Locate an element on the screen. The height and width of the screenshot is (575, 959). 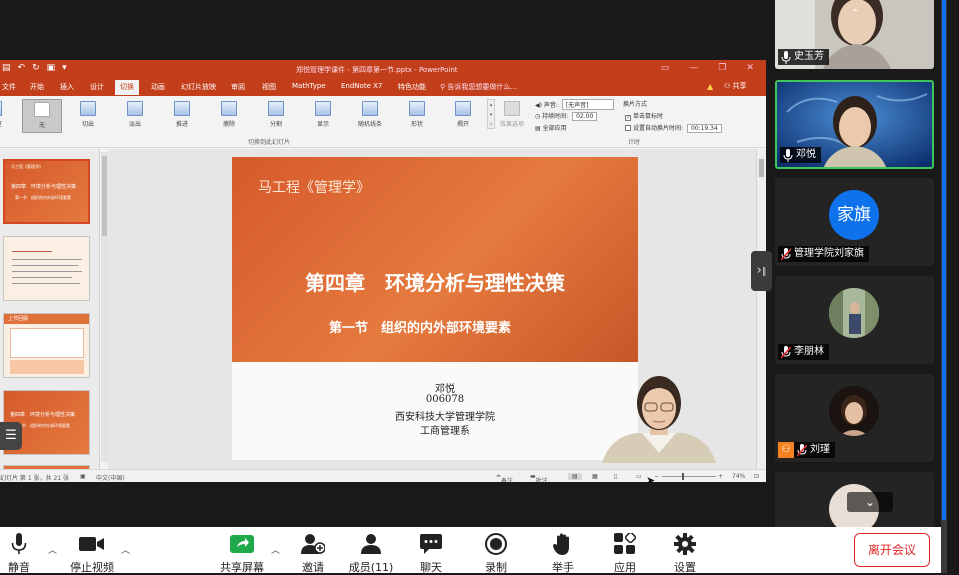
warning-icon: ▲ is located at coordinates (710, 86).